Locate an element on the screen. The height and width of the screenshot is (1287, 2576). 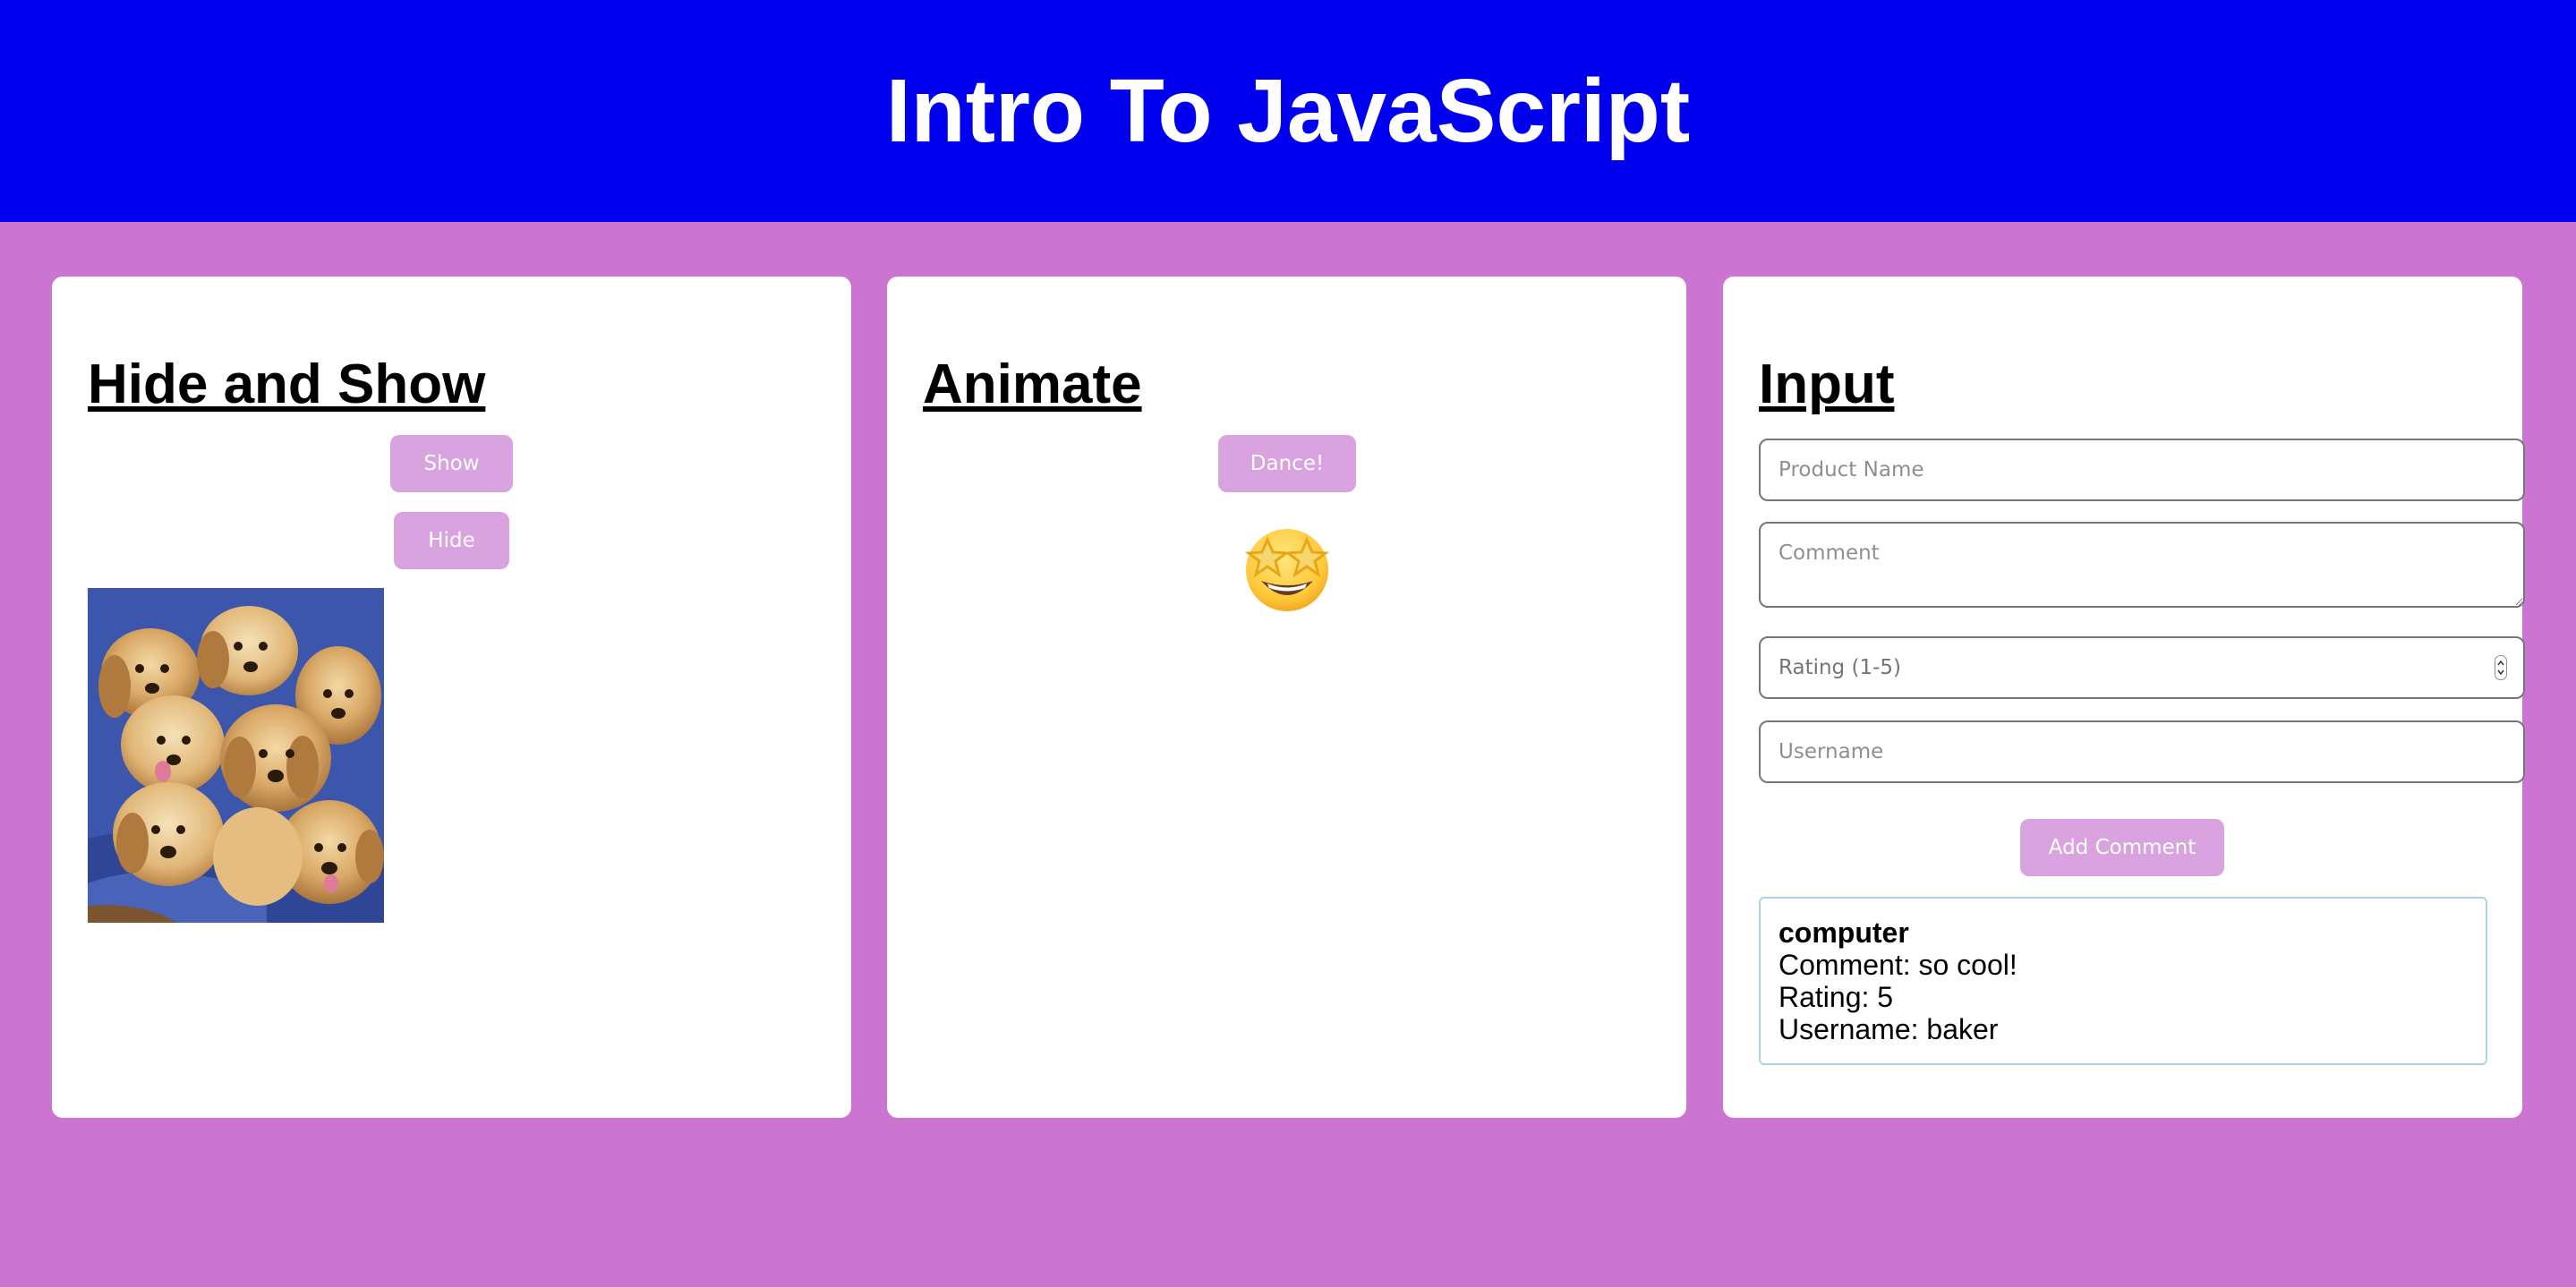
comment-rating: Rating: 5 is located at coordinates (1836, 997).